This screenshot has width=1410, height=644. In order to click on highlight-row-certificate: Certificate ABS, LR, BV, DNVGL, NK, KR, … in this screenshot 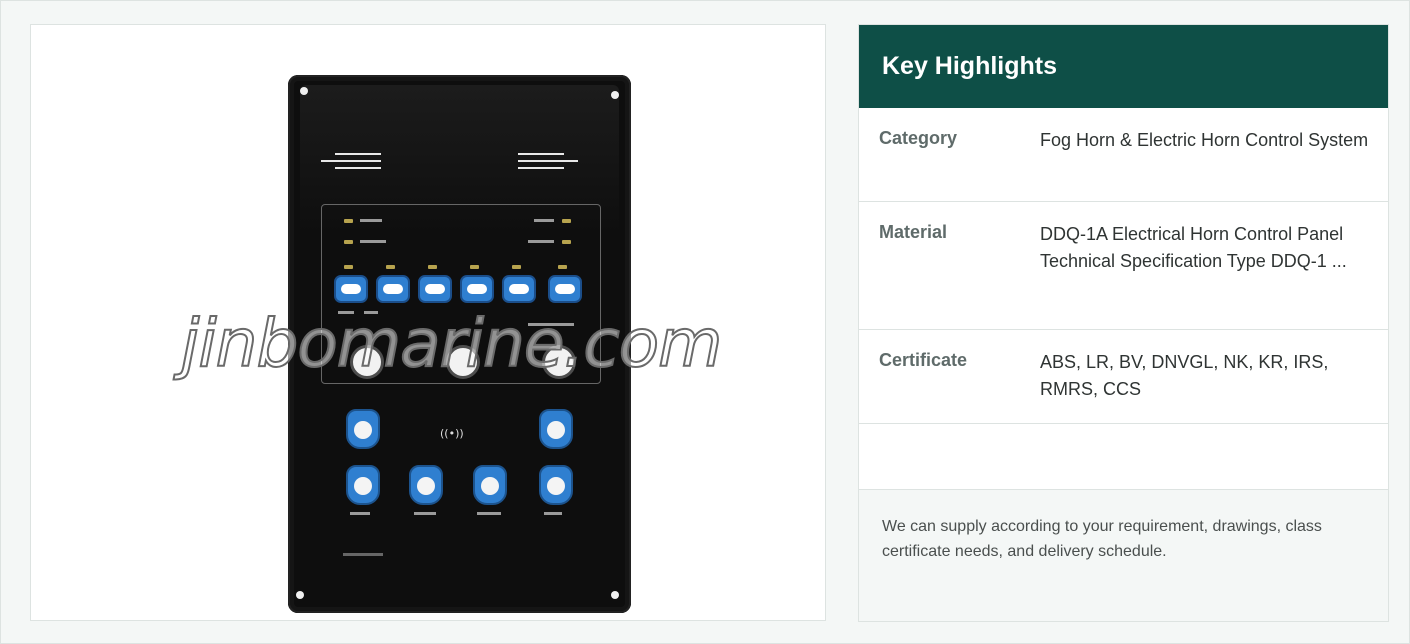, I will do `click(1123, 377)`.